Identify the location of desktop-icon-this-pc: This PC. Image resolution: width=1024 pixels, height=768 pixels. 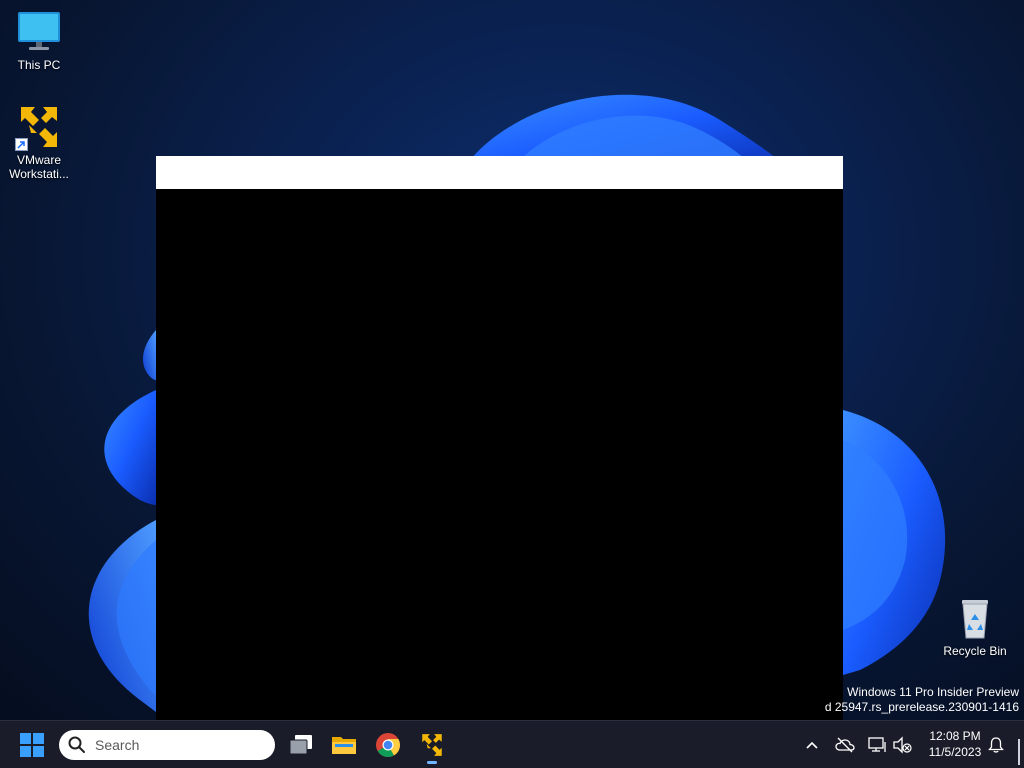
(39, 40).